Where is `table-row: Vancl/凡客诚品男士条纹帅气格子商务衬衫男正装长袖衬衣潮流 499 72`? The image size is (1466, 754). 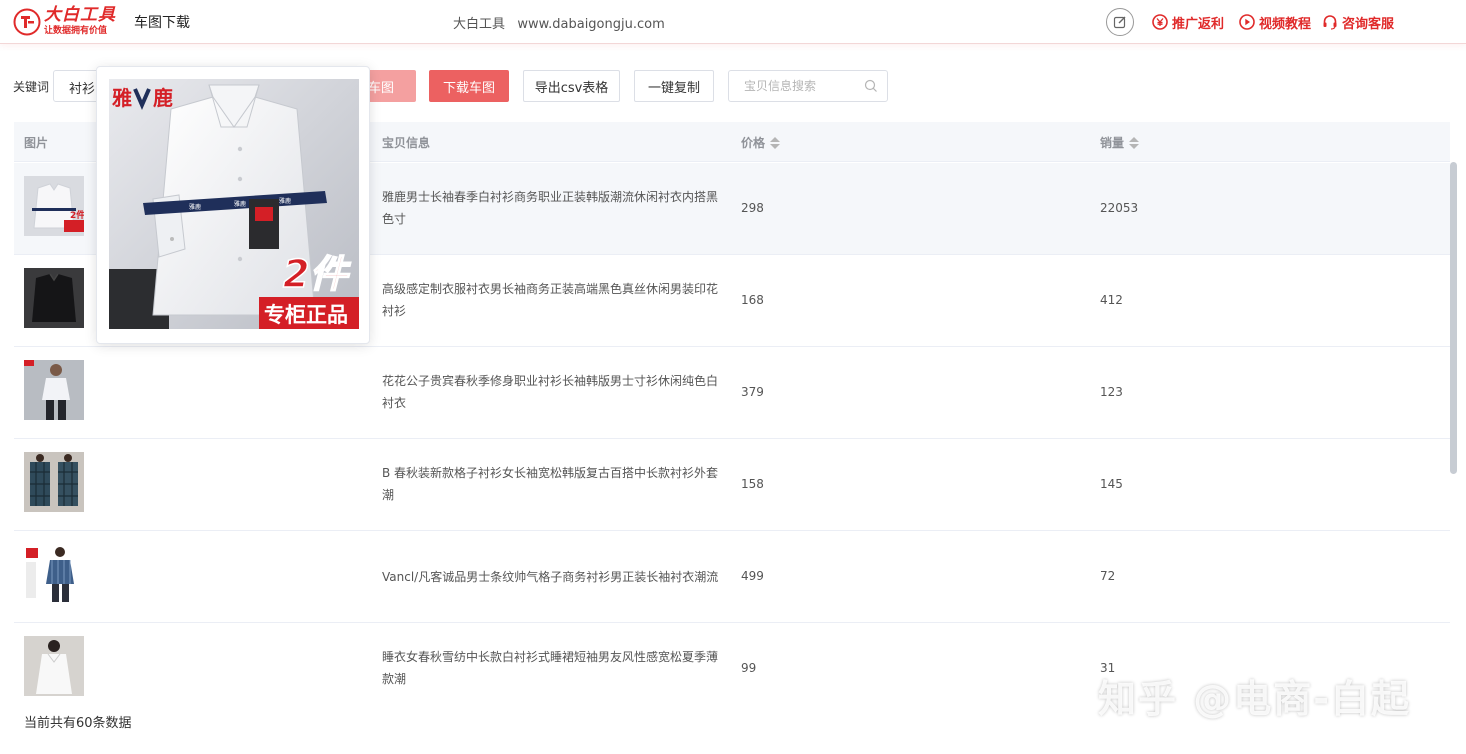
table-row: Vancl/凡客诚品男士条纹帅气格子商务衬衫男正装长袖衬衣潮流 499 72 is located at coordinates (732, 577).